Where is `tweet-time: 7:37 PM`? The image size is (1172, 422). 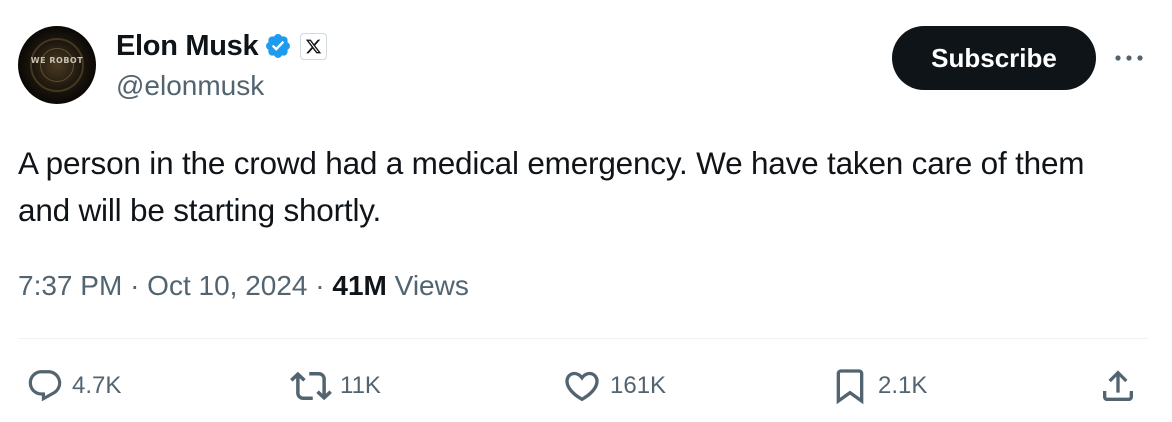 tweet-time: 7:37 PM is located at coordinates (70, 285).